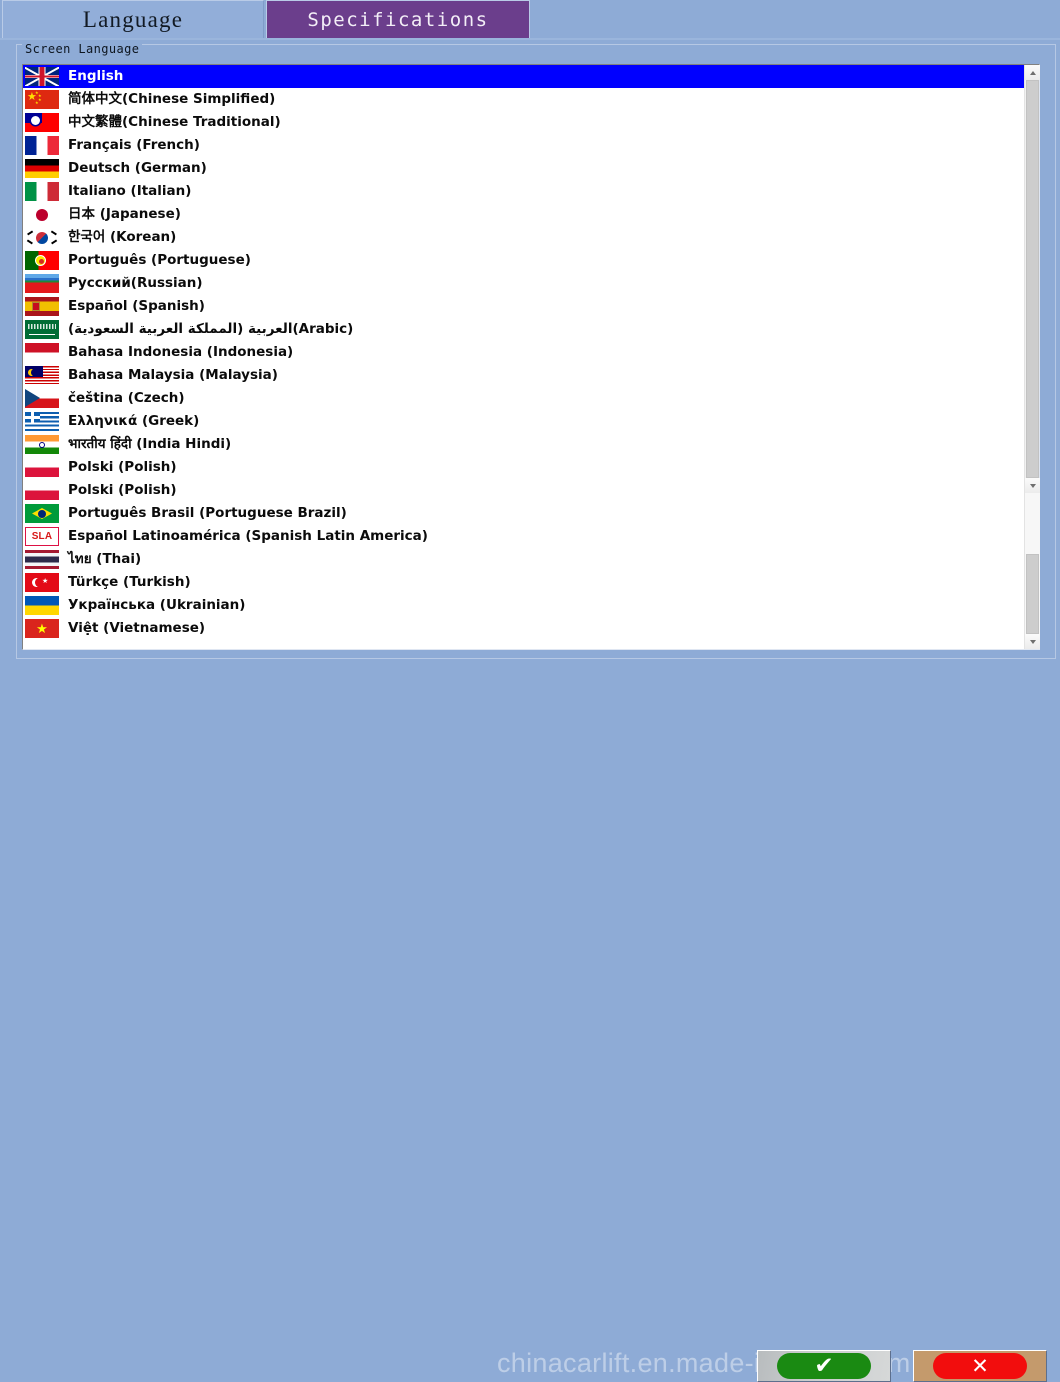 The width and height of the screenshot is (1060, 1382). I want to click on language-list-item-label: 한국어 (Korean), so click(122, 237).